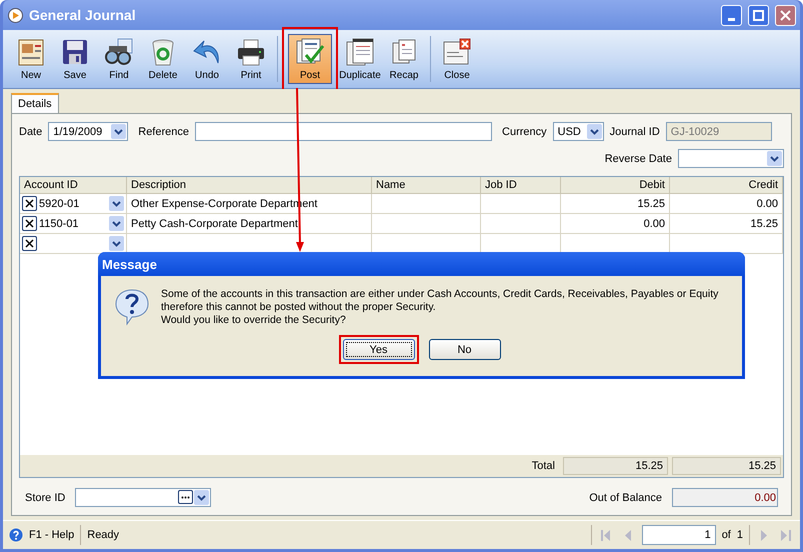 The image size is (803, 552). Describe the element at coordinates (207, 59) in the screenshot. I see `toolbar-button: Undo` at that location.